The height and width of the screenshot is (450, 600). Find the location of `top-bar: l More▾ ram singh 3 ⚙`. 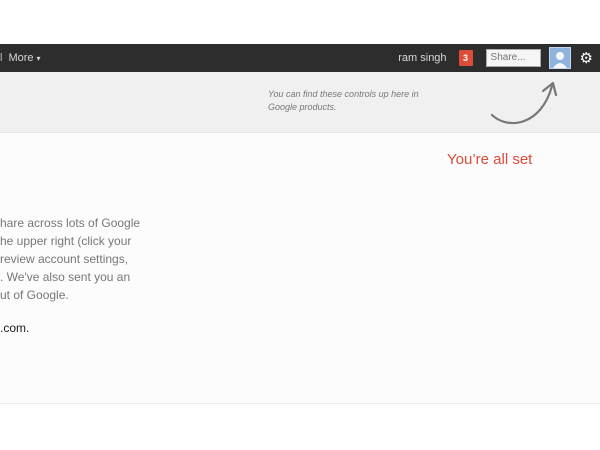

top-bar: l More▾ ram singh 3 ⚙ is located at coordinates (300, 58).